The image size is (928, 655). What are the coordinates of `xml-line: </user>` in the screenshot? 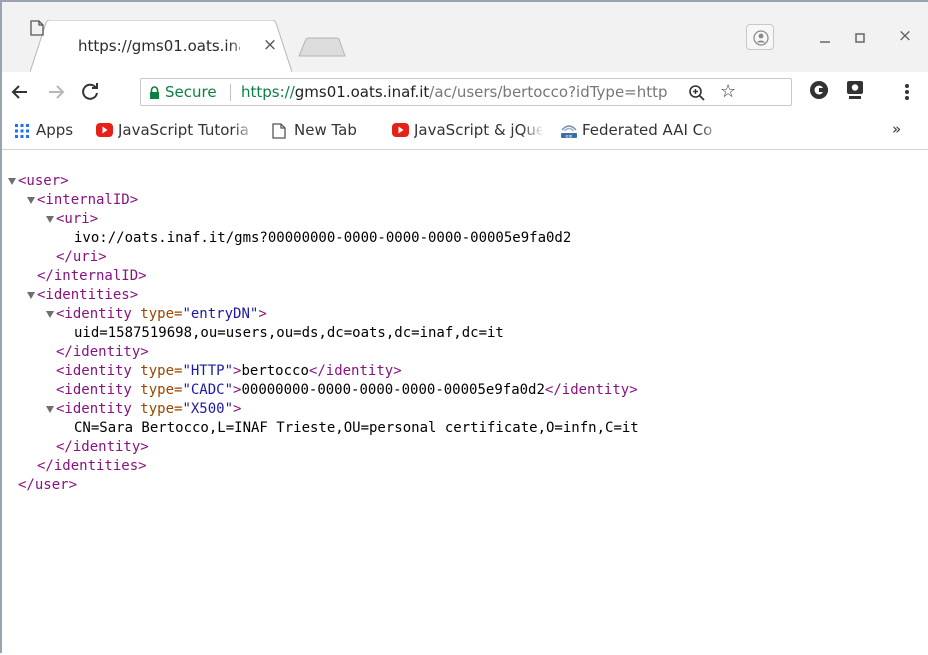 It's located at (47, 485).